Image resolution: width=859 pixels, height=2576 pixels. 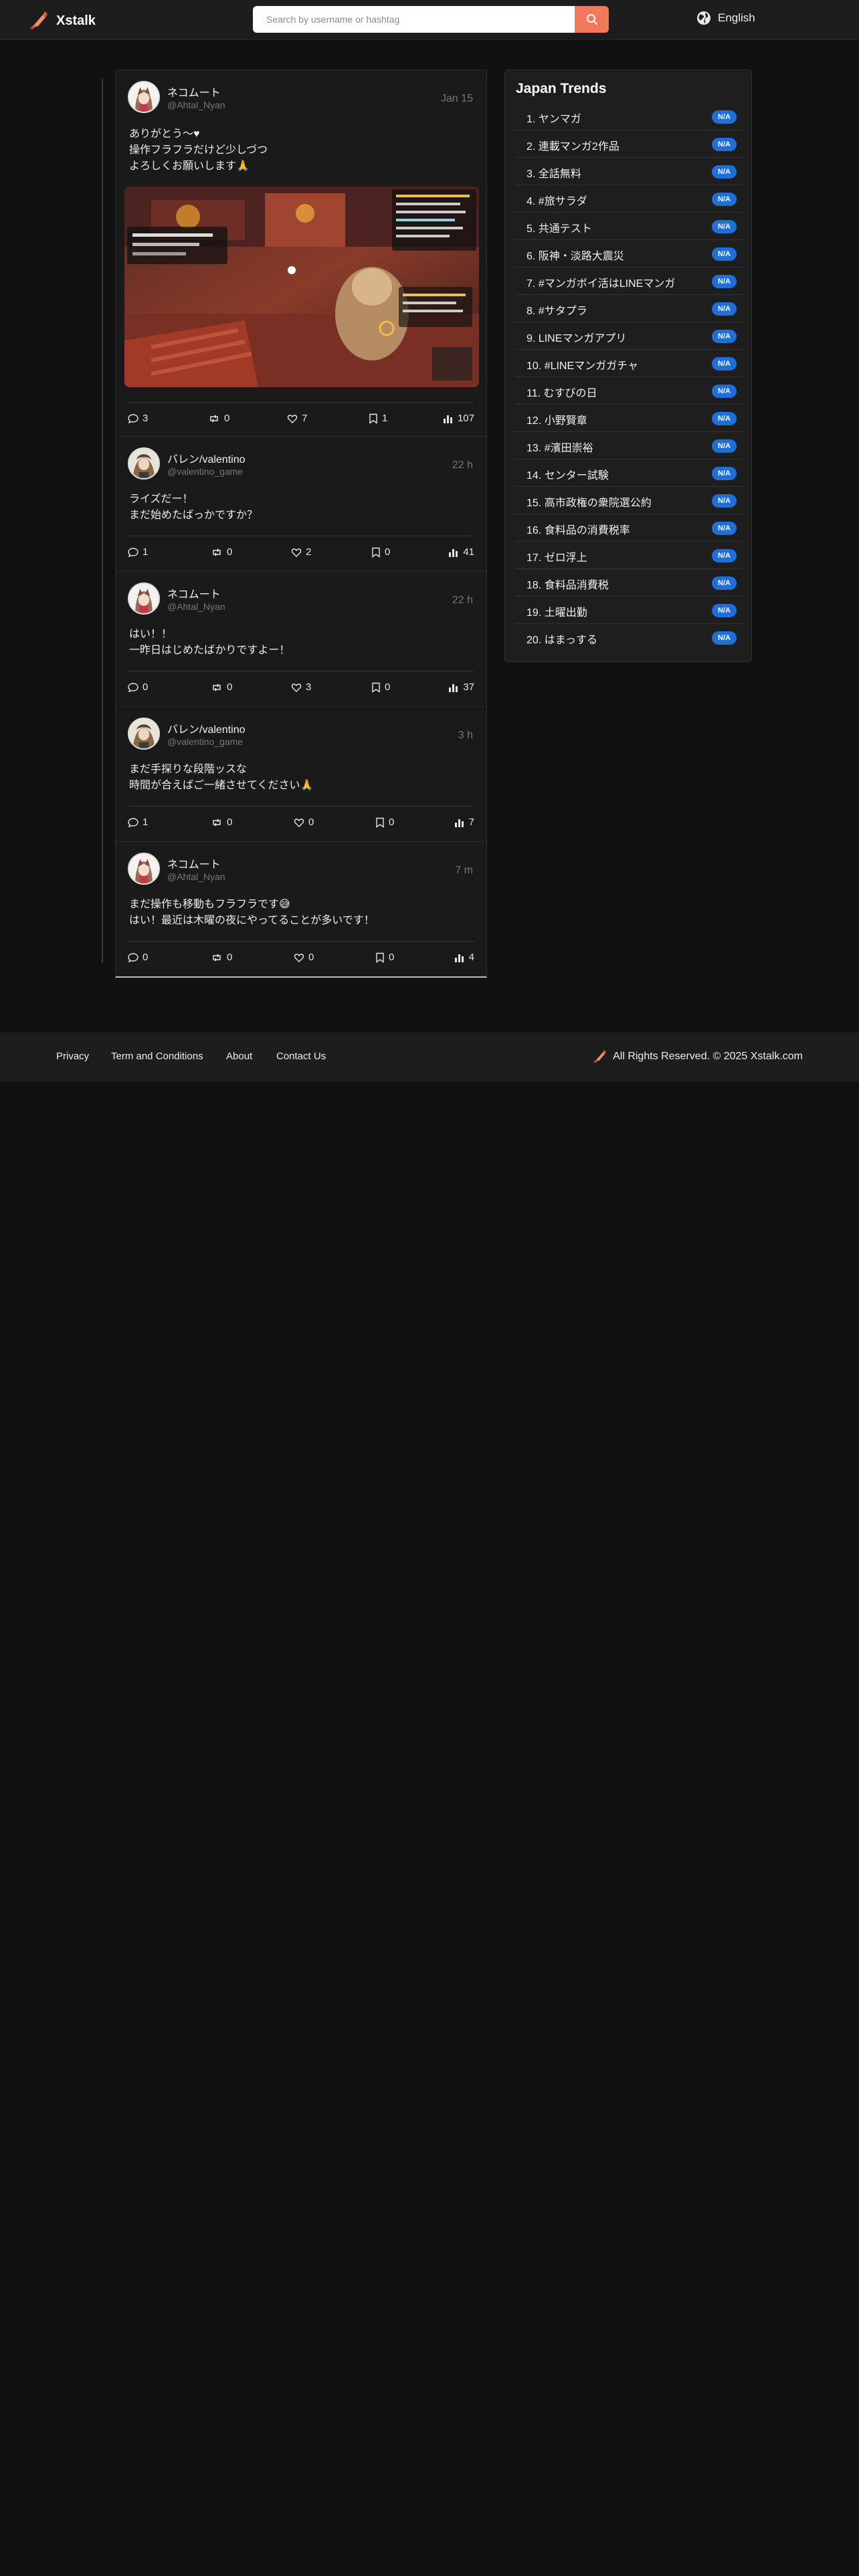 What do you see at coordinates (592, 19) in the screenshot?
I see `search-button` at bounding box center [592, 19].